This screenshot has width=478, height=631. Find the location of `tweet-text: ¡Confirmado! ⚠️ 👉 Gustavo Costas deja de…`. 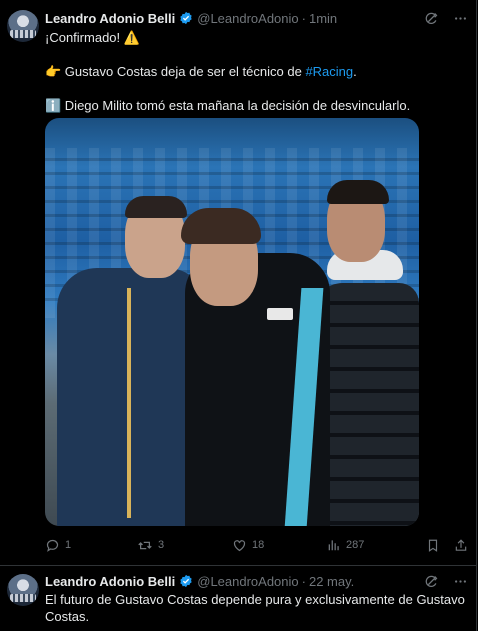

tweet-text: ¡Confirmado! ⚠️ 👉 Gustavo Costas deja de… is located at coordinates (255, 71).